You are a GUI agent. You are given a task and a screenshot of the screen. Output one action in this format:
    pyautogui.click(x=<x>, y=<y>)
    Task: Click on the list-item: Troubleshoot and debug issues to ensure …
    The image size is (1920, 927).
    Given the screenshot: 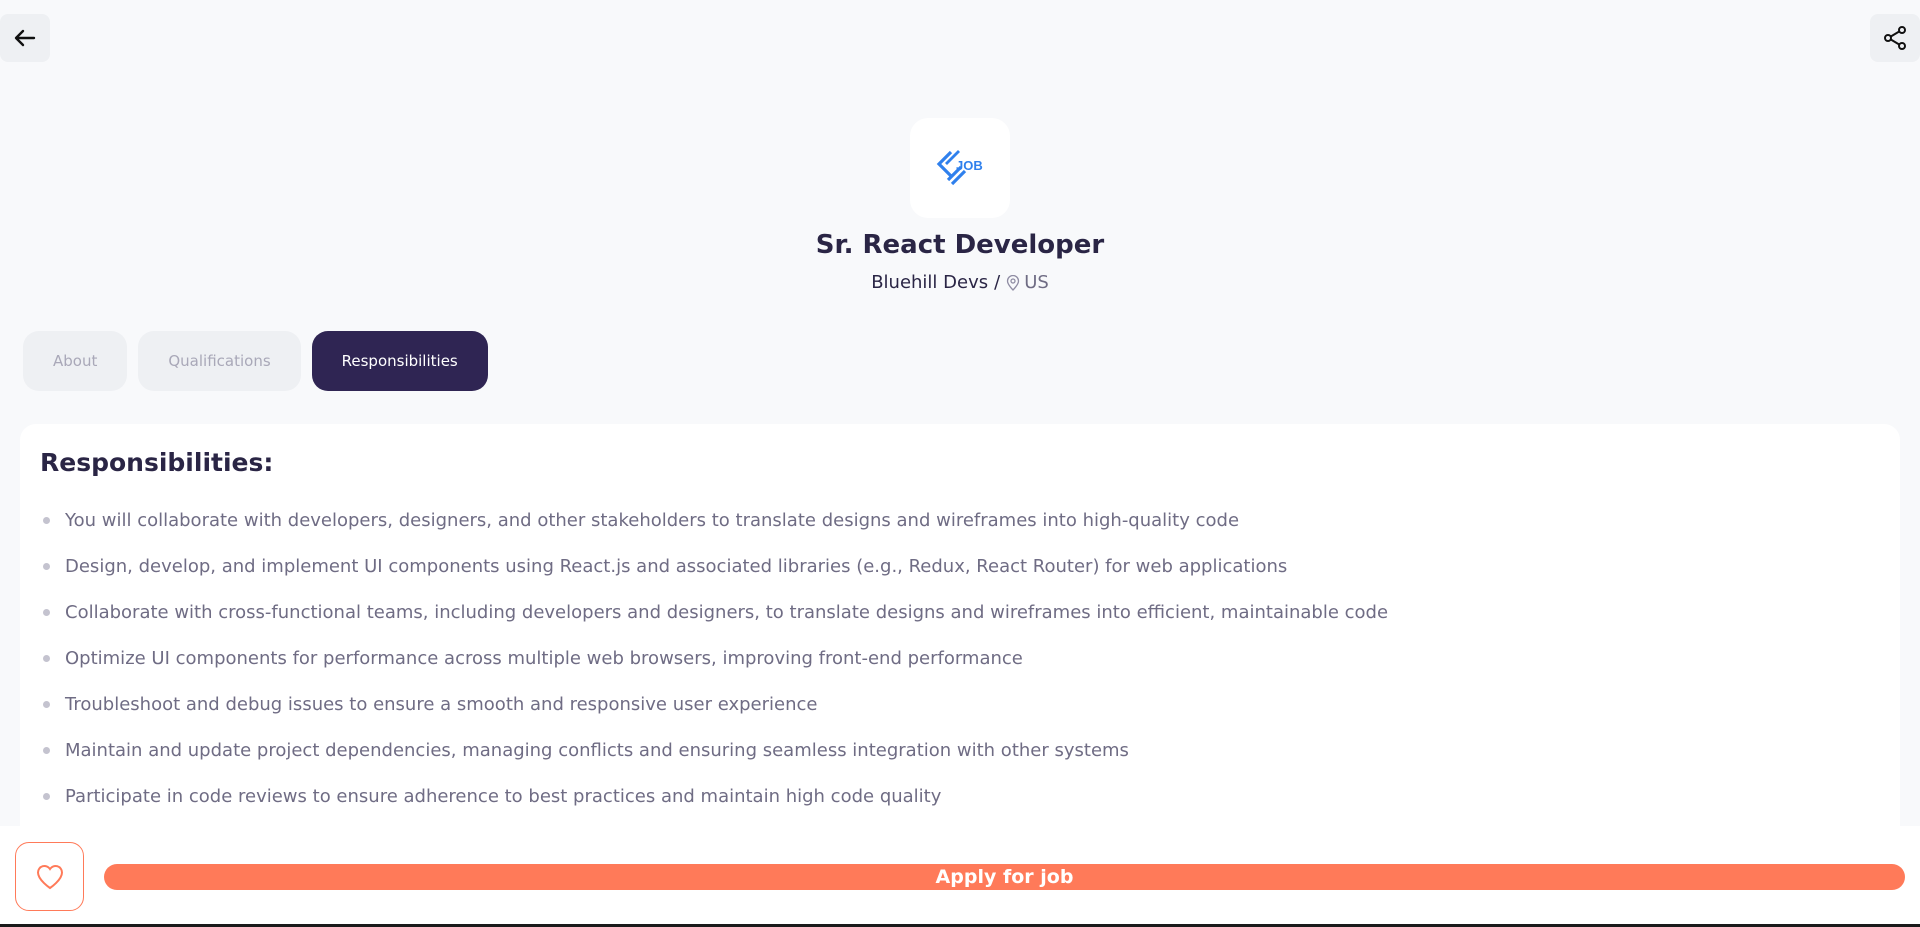 What is the action you would take?
    pyautogui.click(x=960, y=704)
    